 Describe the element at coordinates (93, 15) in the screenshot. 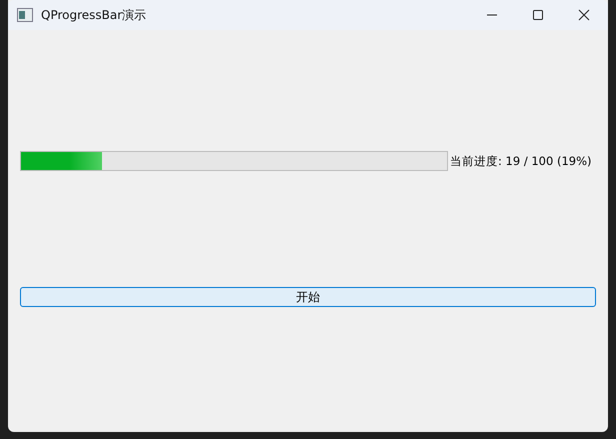

I see `window-title: QProgressBar演示` at that location.